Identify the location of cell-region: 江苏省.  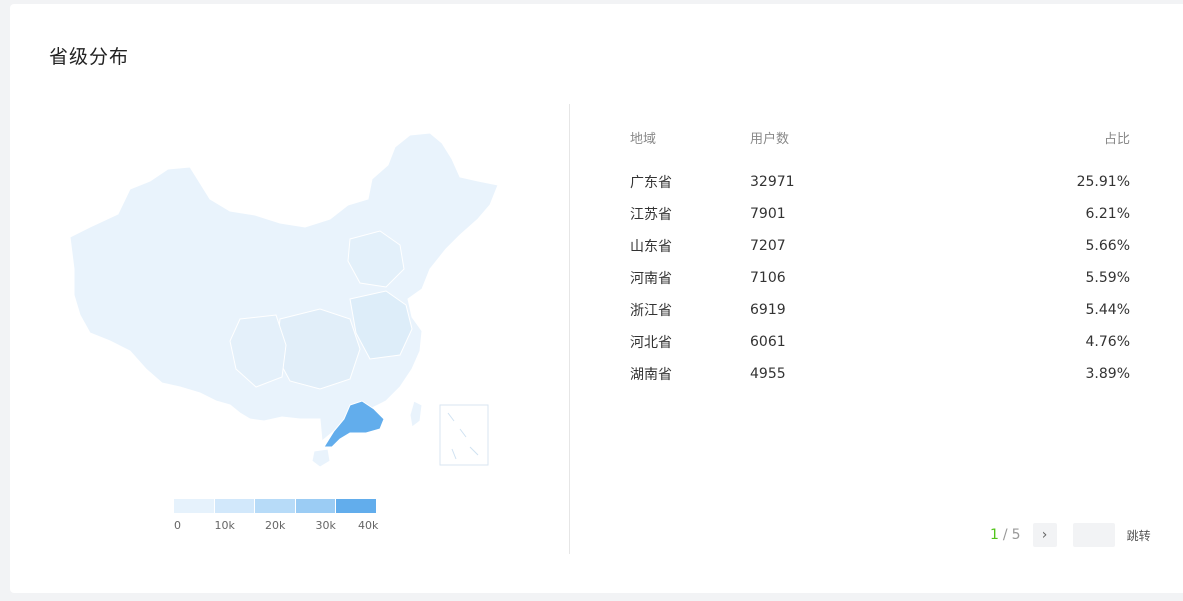
(651, 215).